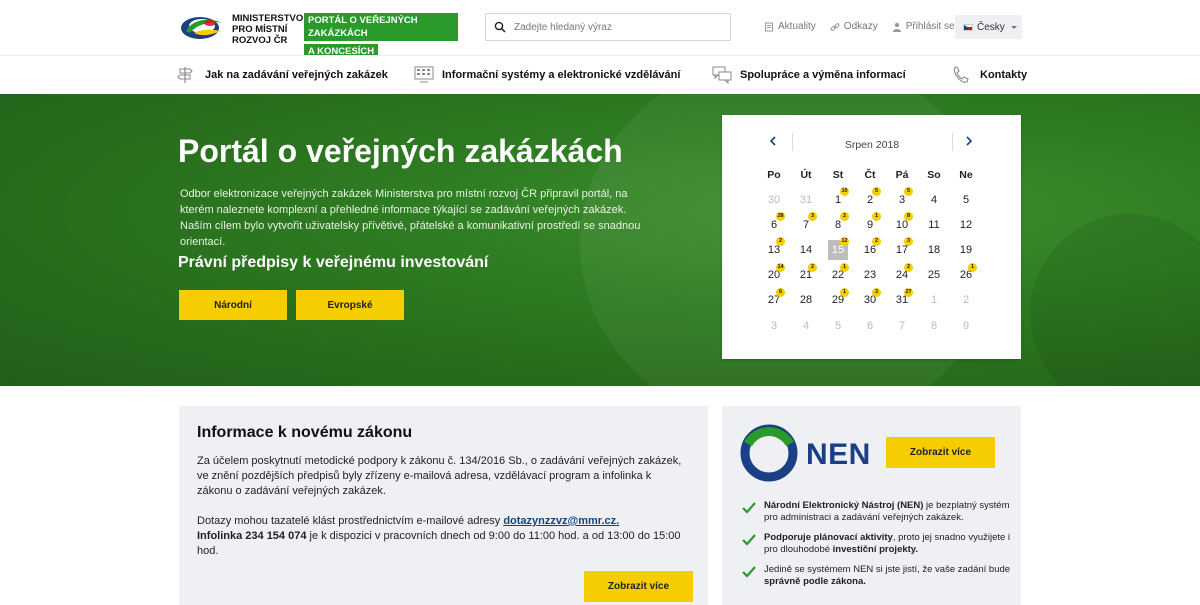  I want to click on computer-icon, so click(424, 74).